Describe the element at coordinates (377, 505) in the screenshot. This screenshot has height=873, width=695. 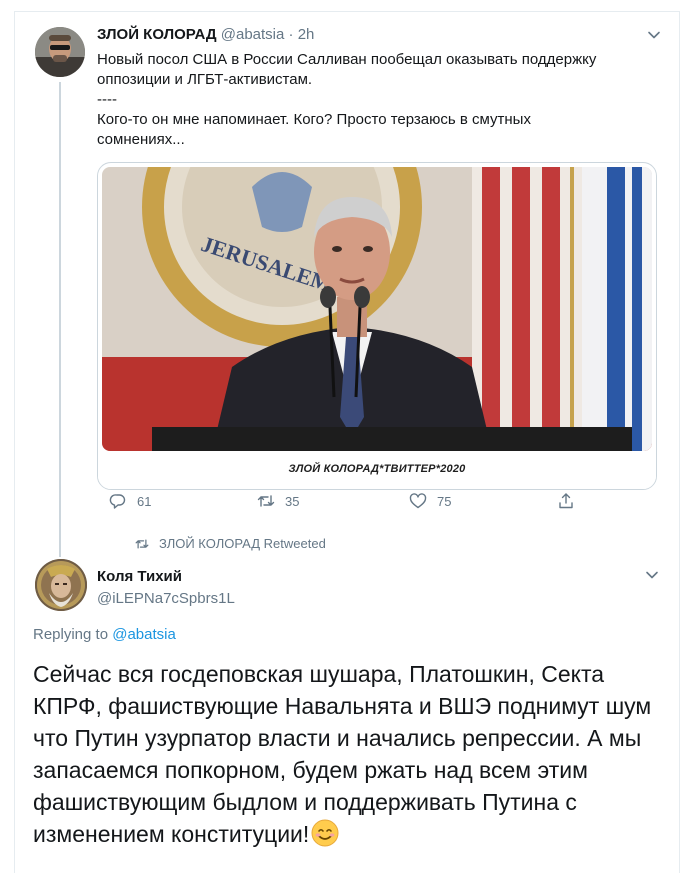
I see `tweet-actions: 61 35 75` at that location.